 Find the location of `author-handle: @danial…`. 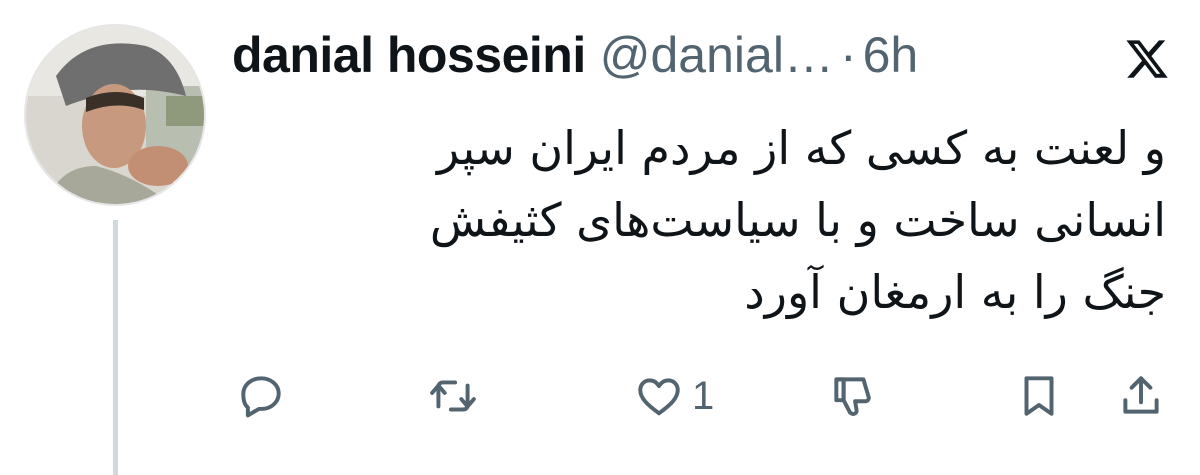

author-handle: @danial… is located at coordinates (717, 55).